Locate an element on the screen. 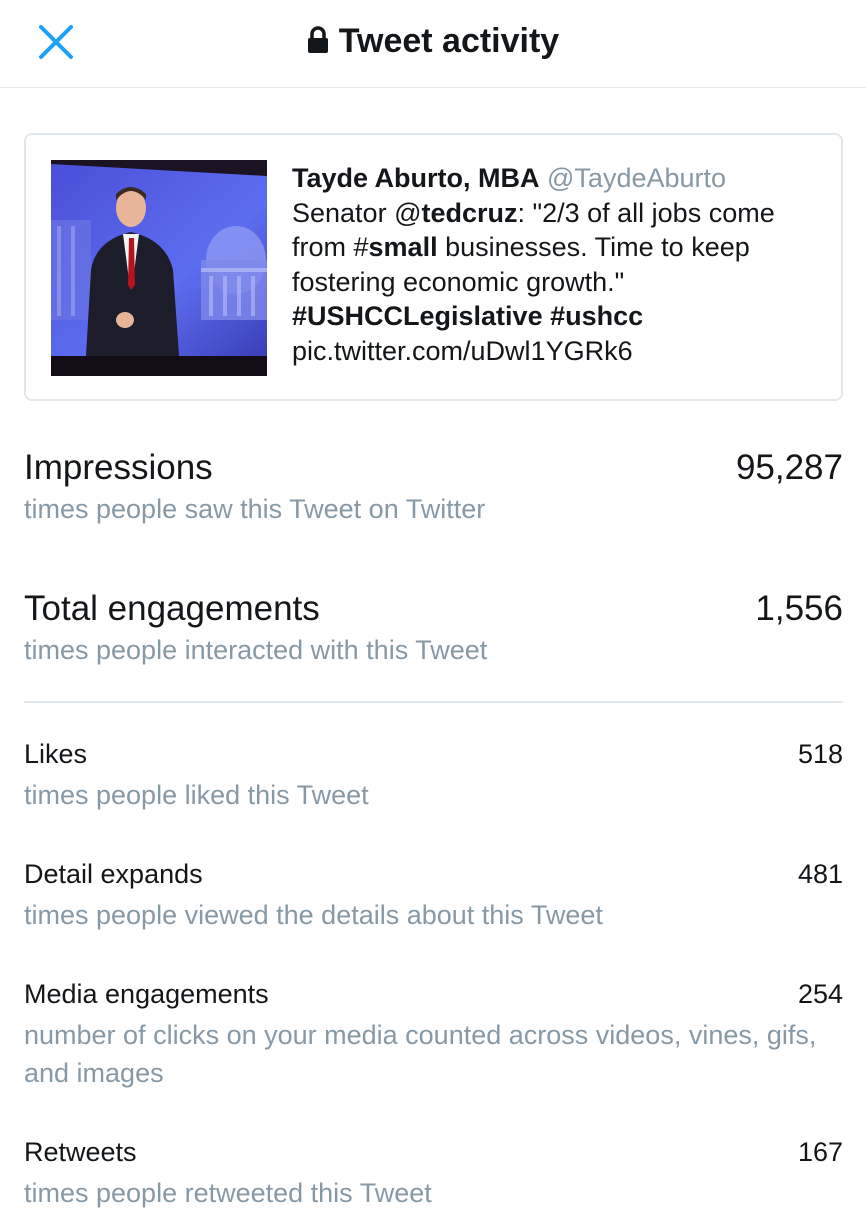 This screenshot has width=866, height=1226. author-name: Tayde Aburto, MBA is located at coordinates (416, 178).